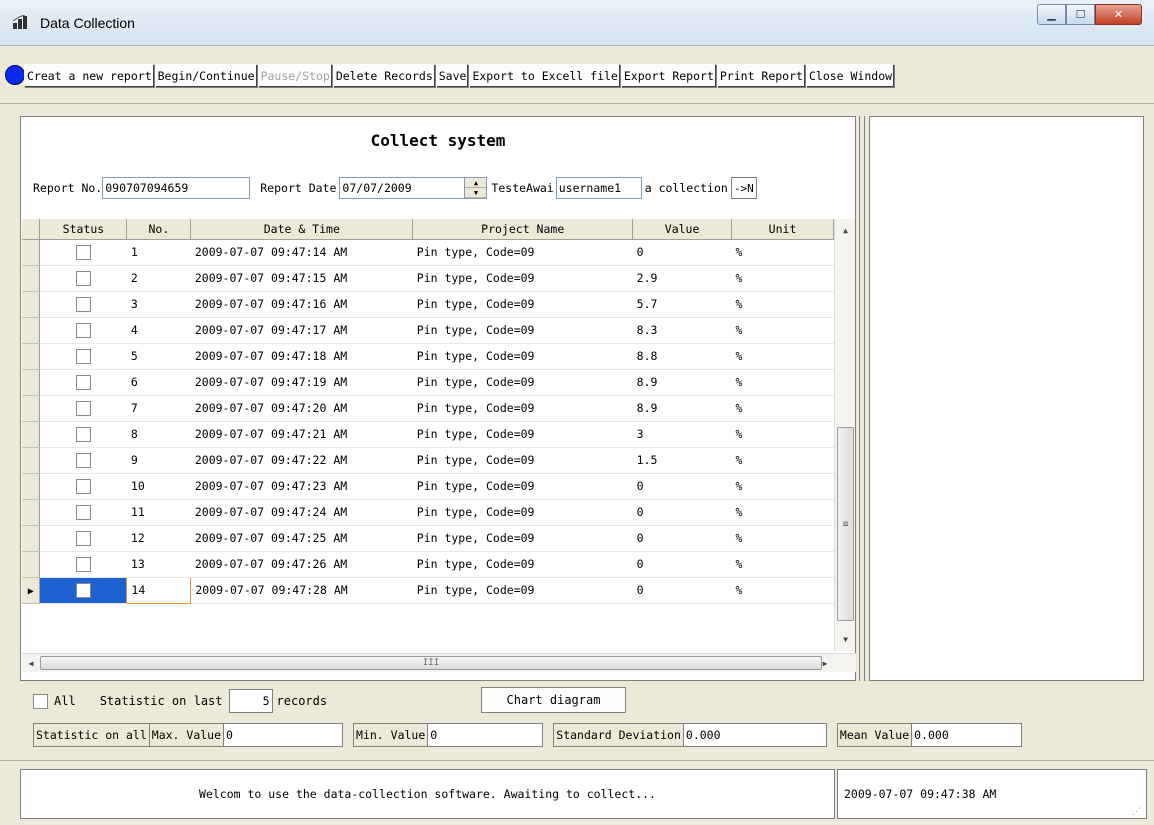 Image resolution: width=1154 pixels, height=825 pixels. I want to click on value-cell: 8.9, so click(682, 408).